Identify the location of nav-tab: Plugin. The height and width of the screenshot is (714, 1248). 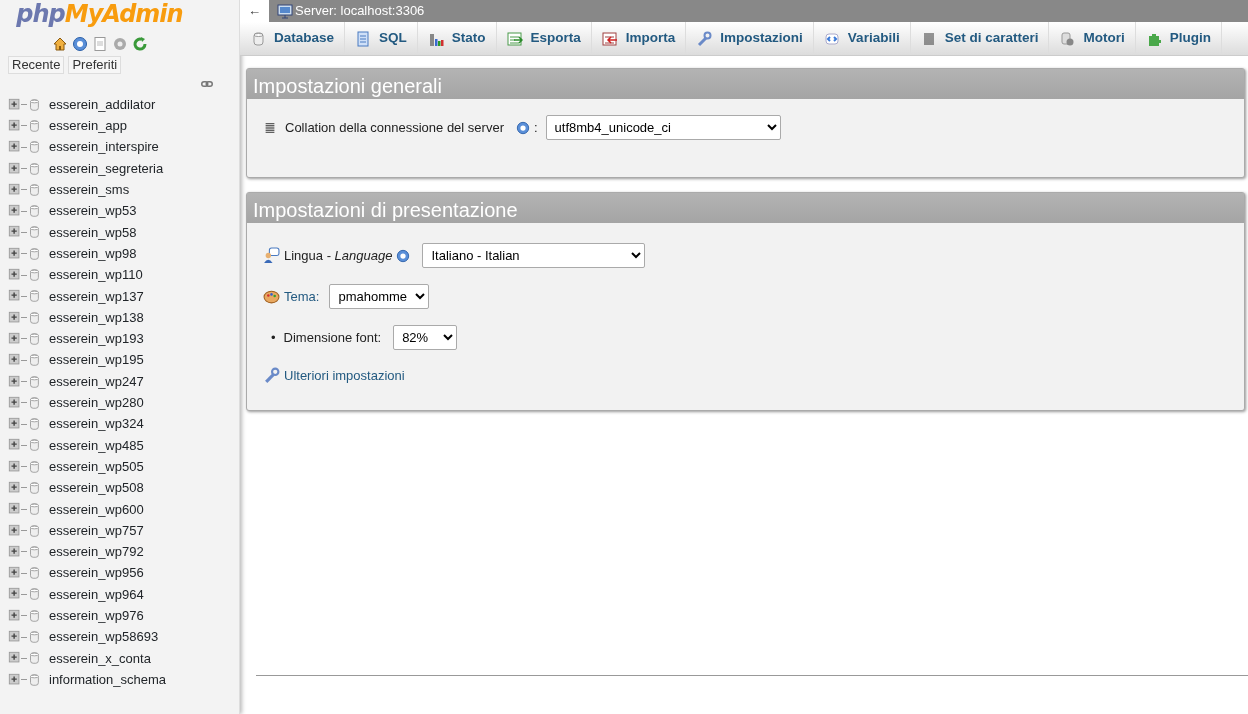
(1178, 38).